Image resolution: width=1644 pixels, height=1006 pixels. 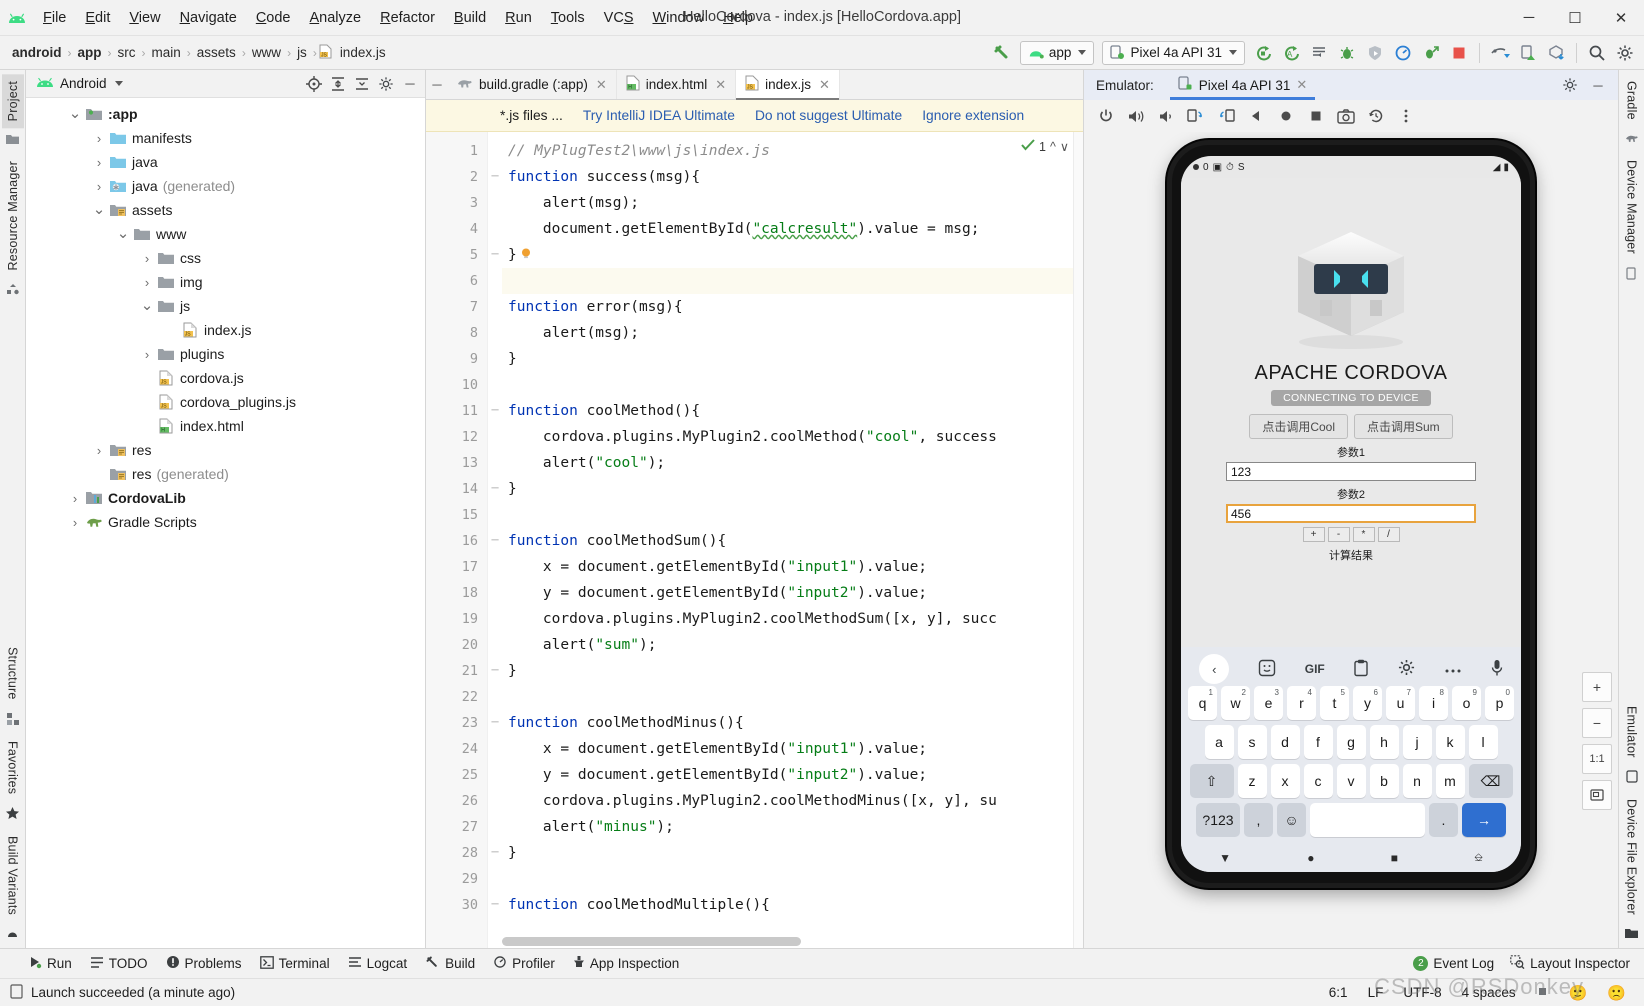 What do you see at coordinates (13, 216) in the screenshot?
I see `sidebar-item-resource-manager: Resource Manager` at bounding box center [13, 216].